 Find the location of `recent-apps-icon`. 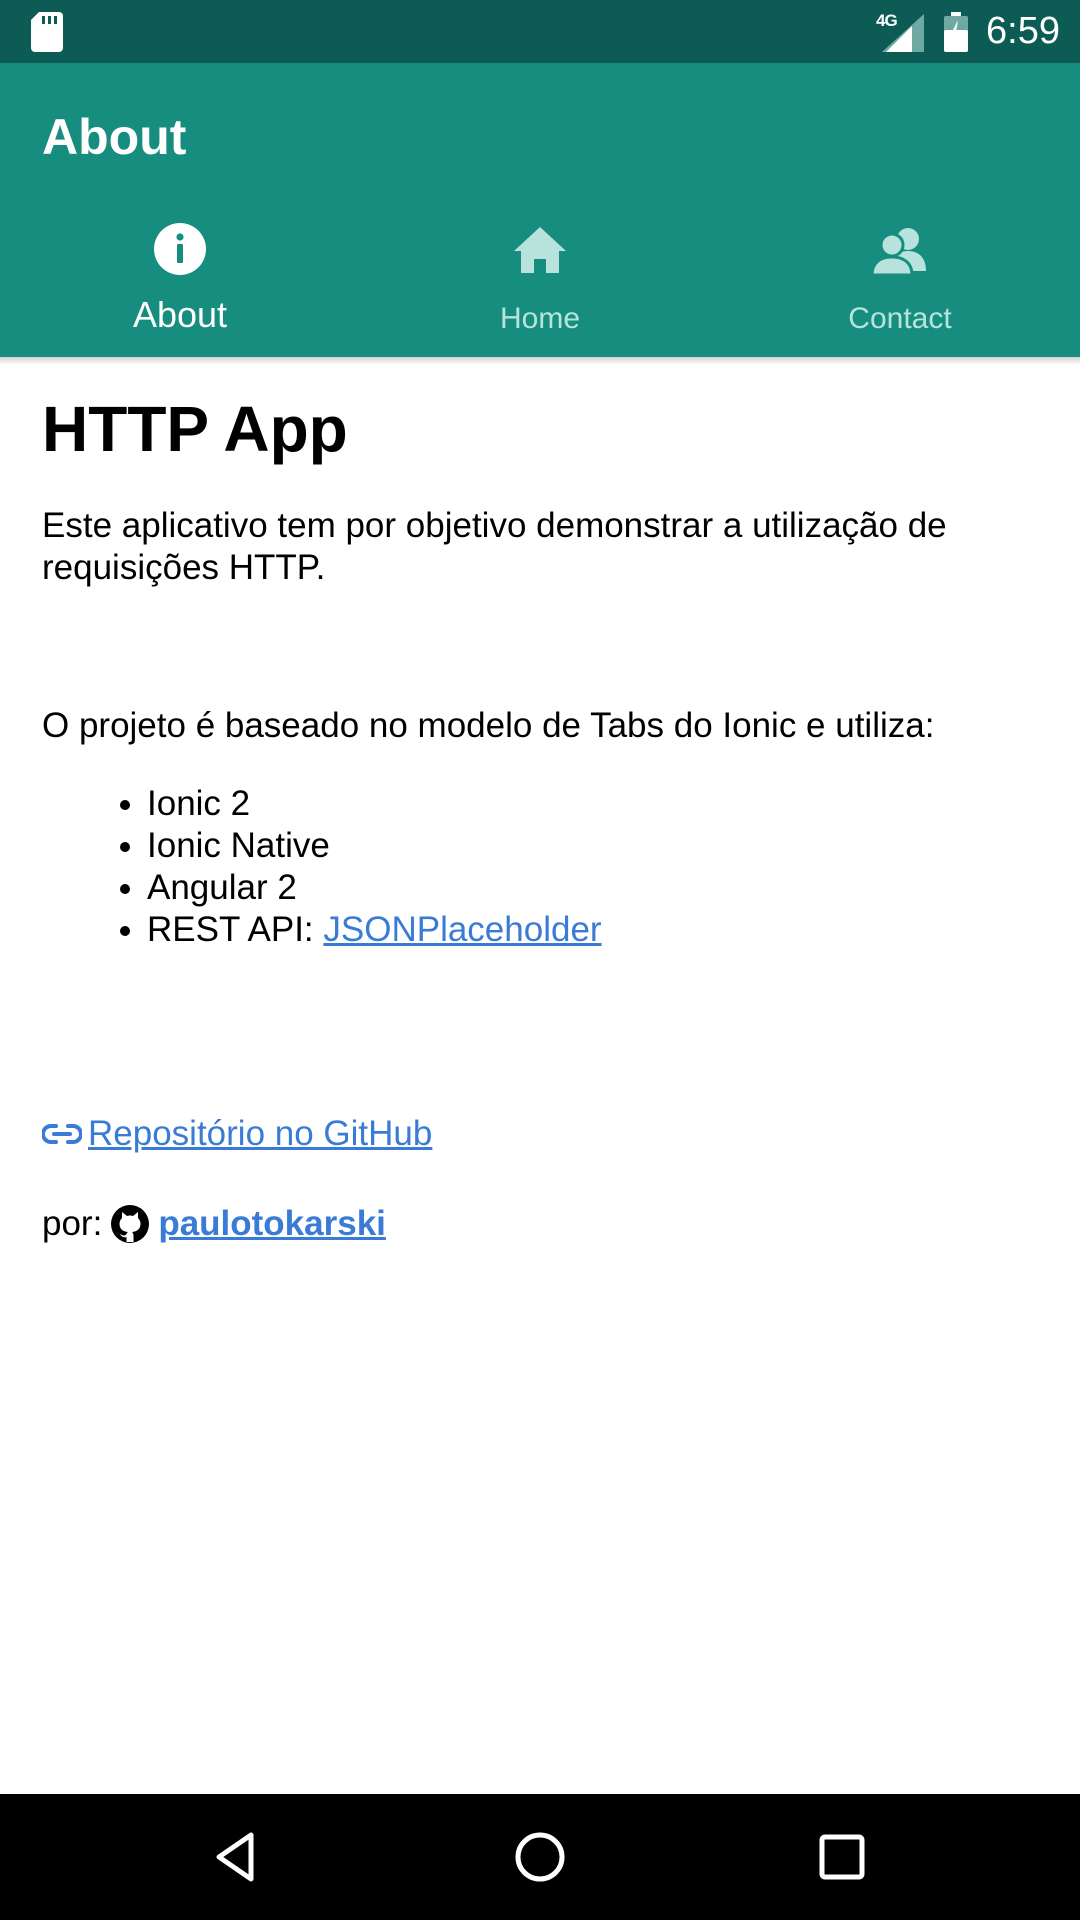

recent-apps-icon is located at coordinates (842, 1857).